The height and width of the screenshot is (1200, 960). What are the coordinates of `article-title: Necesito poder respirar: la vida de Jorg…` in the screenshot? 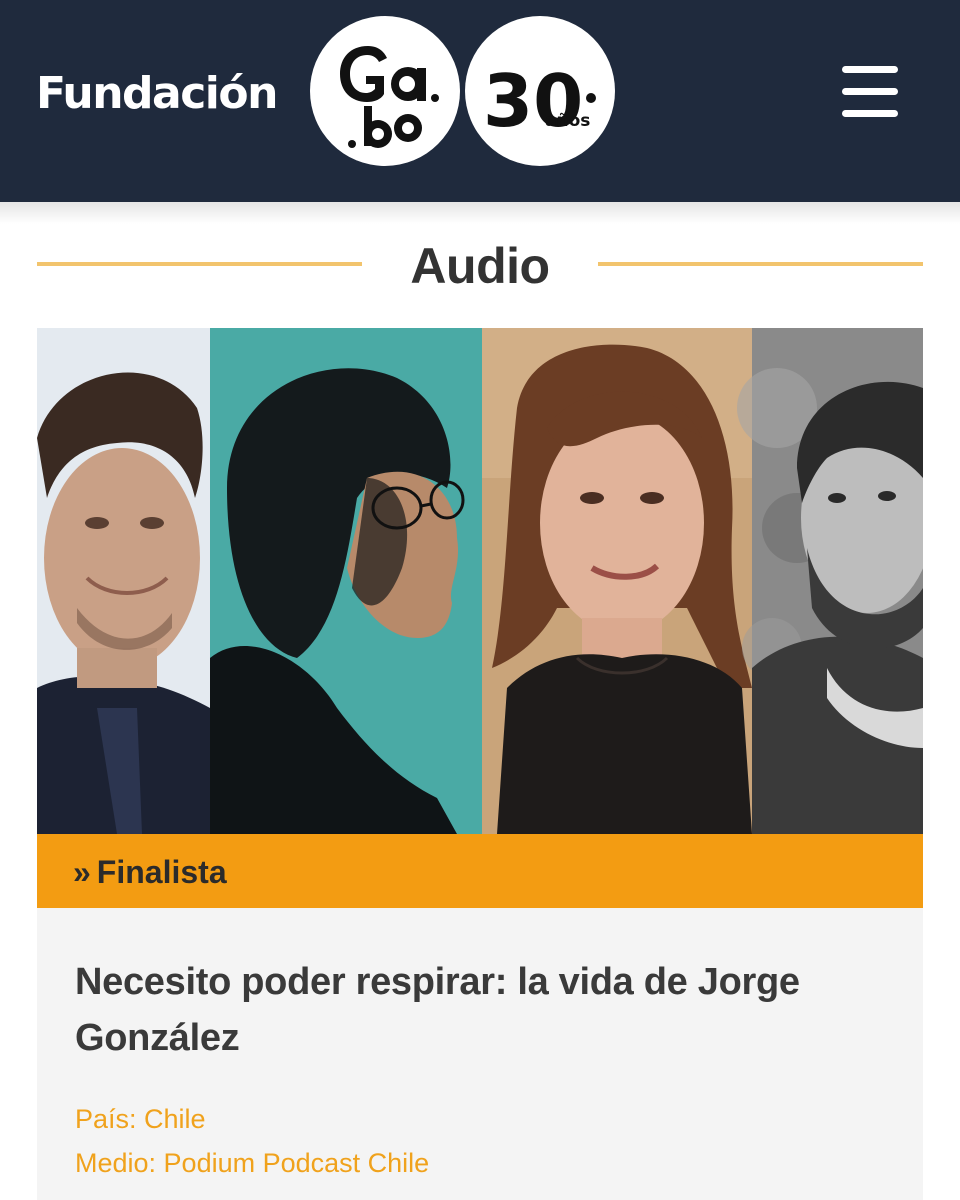 It's located at (480, 1010).